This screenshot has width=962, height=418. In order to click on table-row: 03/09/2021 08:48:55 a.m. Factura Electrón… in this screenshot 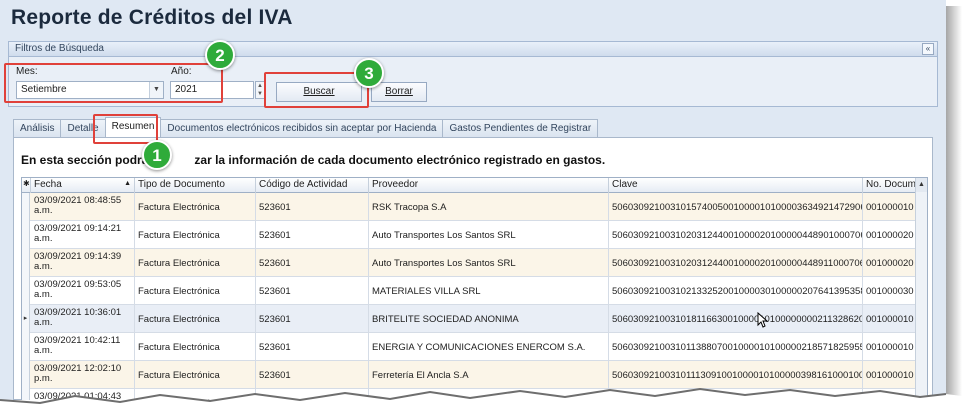, I will do `click(474, 207)`.